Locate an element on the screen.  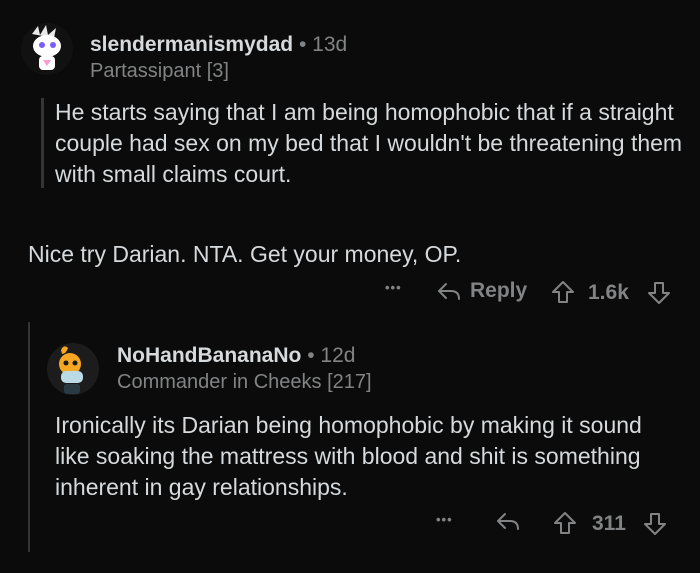
score-value: 1.6k is located at coordinates (608, 292).